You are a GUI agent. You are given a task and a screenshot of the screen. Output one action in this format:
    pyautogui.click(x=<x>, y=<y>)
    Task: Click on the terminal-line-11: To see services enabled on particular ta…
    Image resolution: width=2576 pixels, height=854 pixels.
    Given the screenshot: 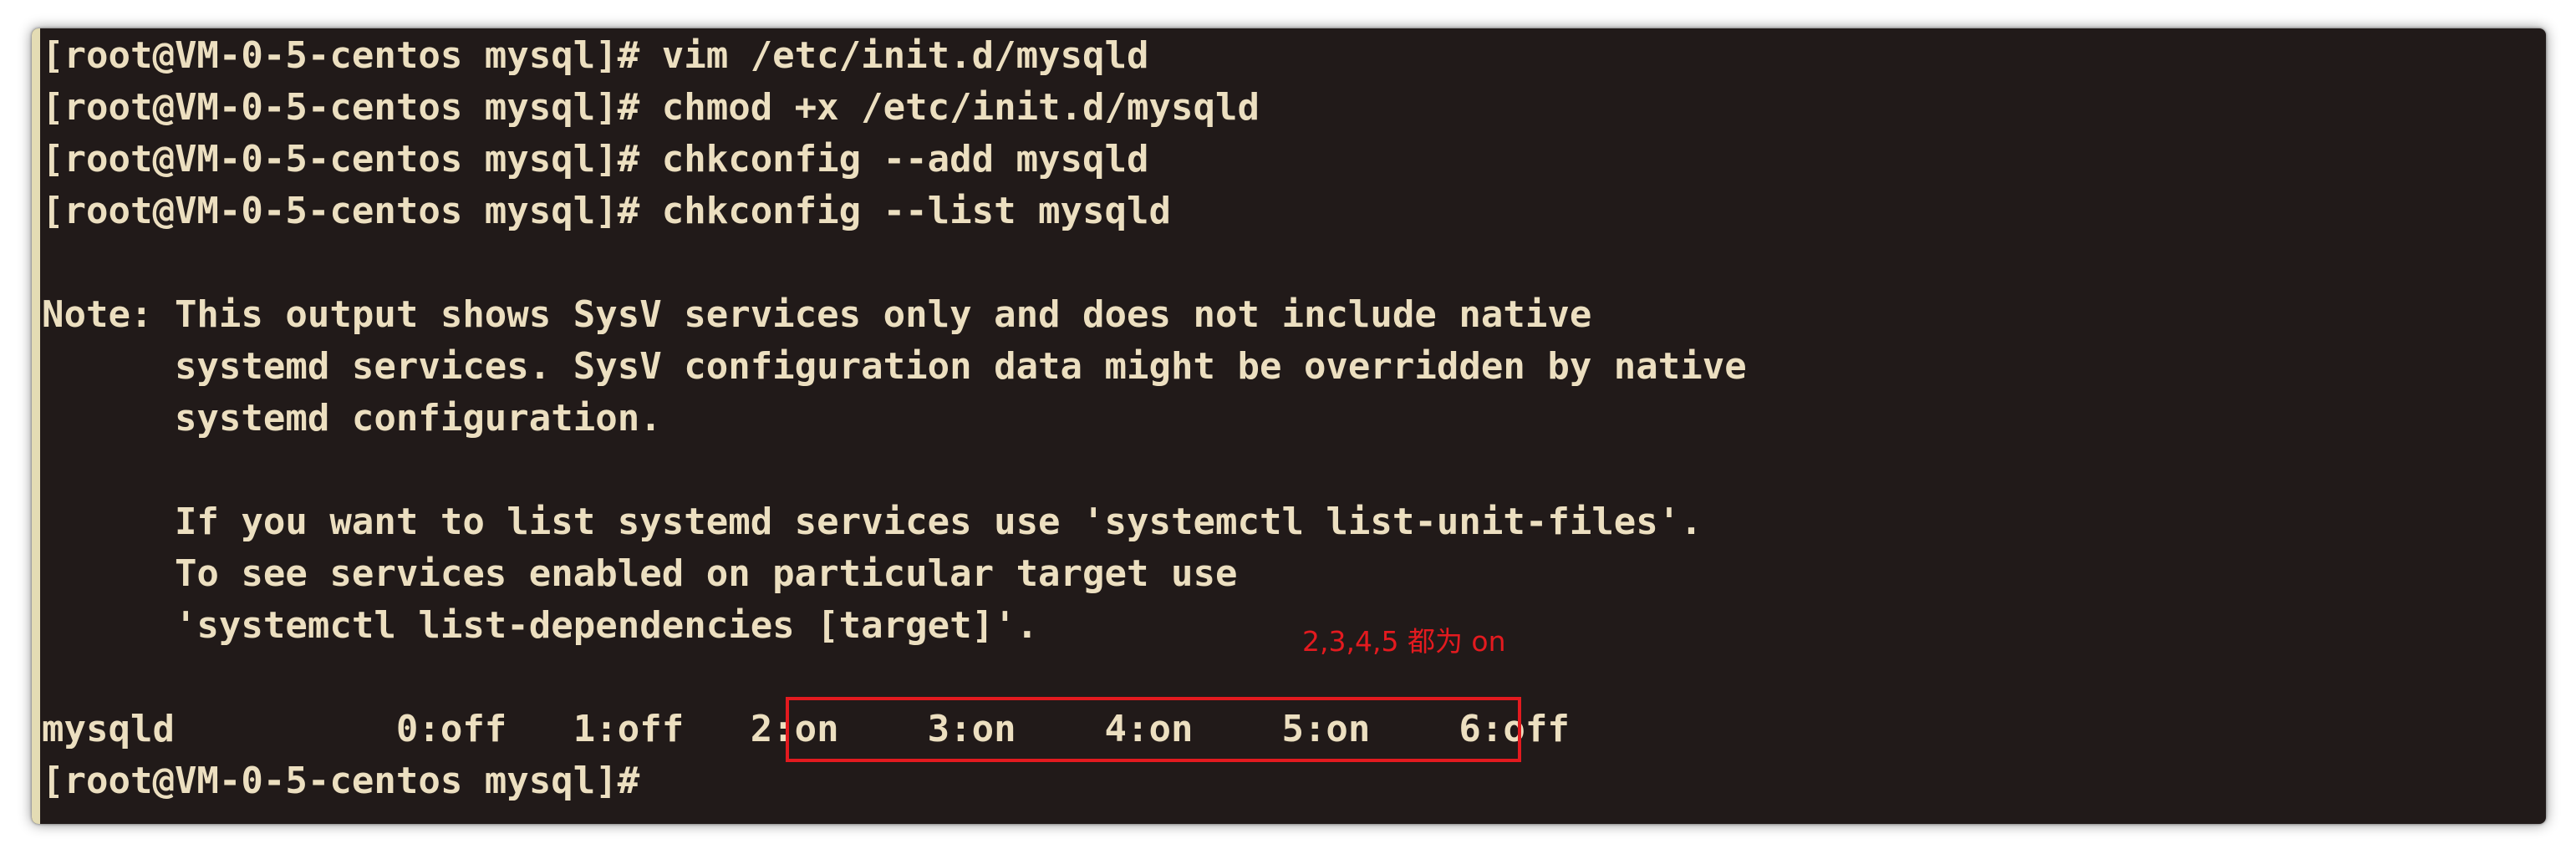 What is the action you would take?
    pyautogui.click(x=640, y=573)
    